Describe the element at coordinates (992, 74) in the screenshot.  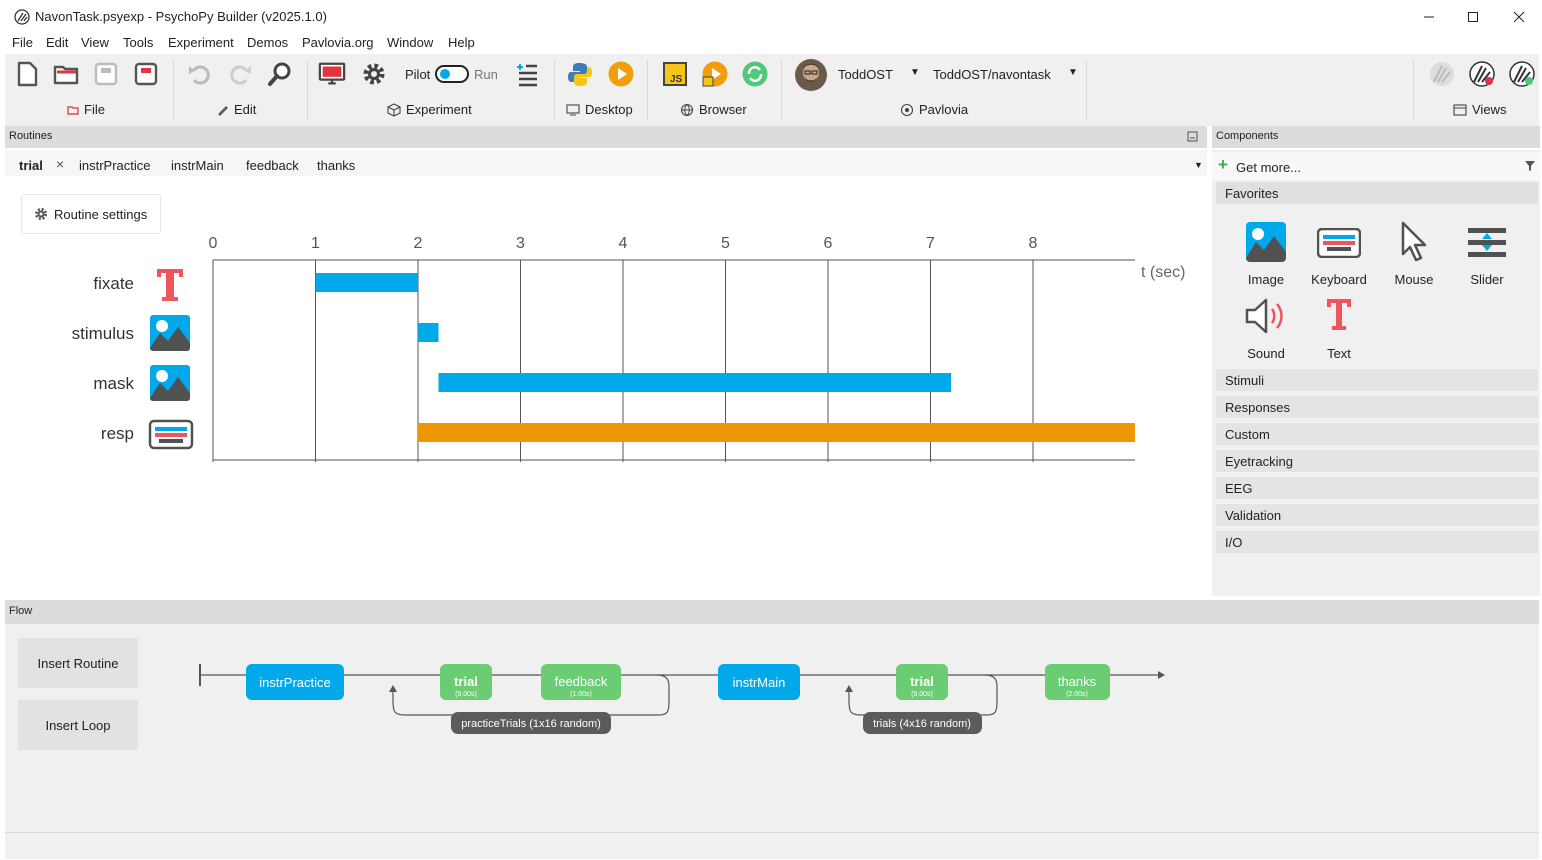
I see `project-name: ToddOST/navontask` at that location.